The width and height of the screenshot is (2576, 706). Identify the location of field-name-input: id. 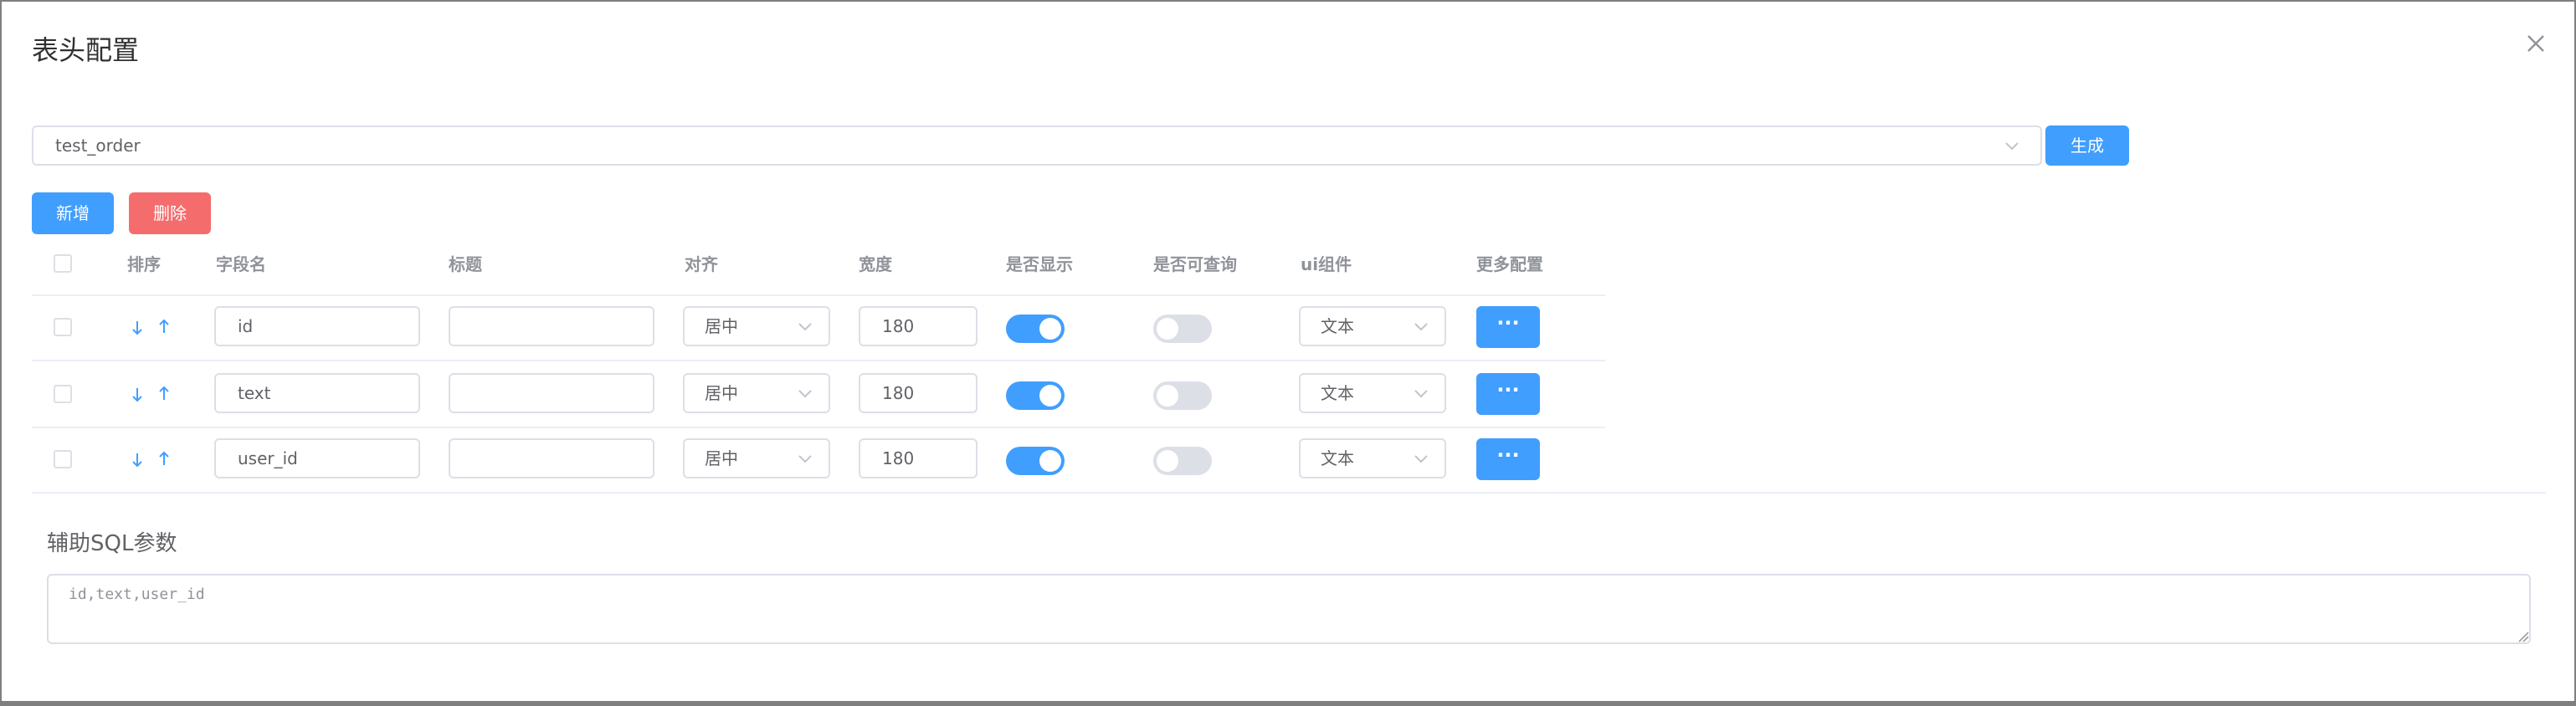
(317, 326).